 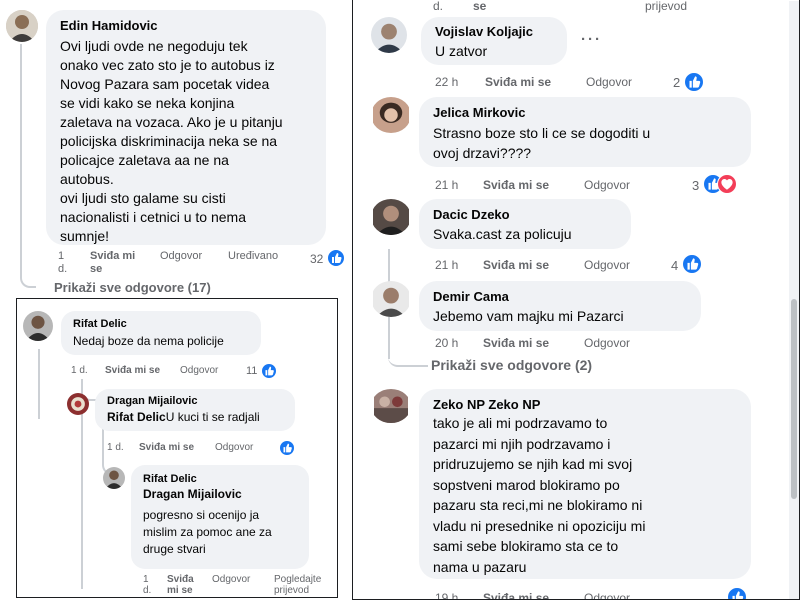 What do you see at coordinates (461, 51) in the screenshot?
I see `comment-text: U zatvor` at bounding box center [461, 51].